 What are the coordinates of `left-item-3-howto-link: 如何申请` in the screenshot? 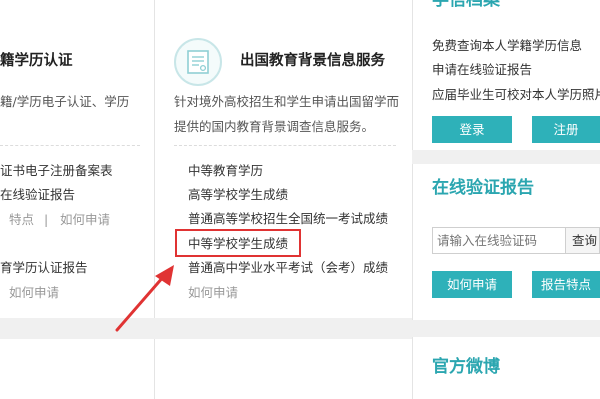 It's located at (34, 293).